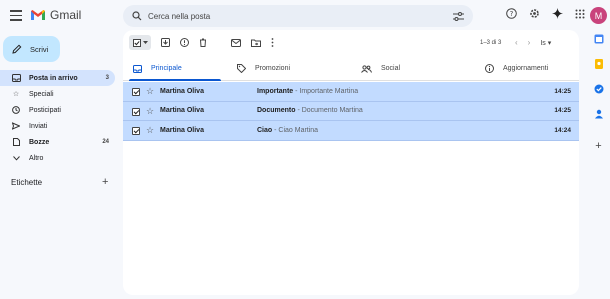 The image size is (610, 299). What do you see at coordinates (529, 42) in the screenshot?
I see `next-page-icon: ›` at bounding box center [529, 42].